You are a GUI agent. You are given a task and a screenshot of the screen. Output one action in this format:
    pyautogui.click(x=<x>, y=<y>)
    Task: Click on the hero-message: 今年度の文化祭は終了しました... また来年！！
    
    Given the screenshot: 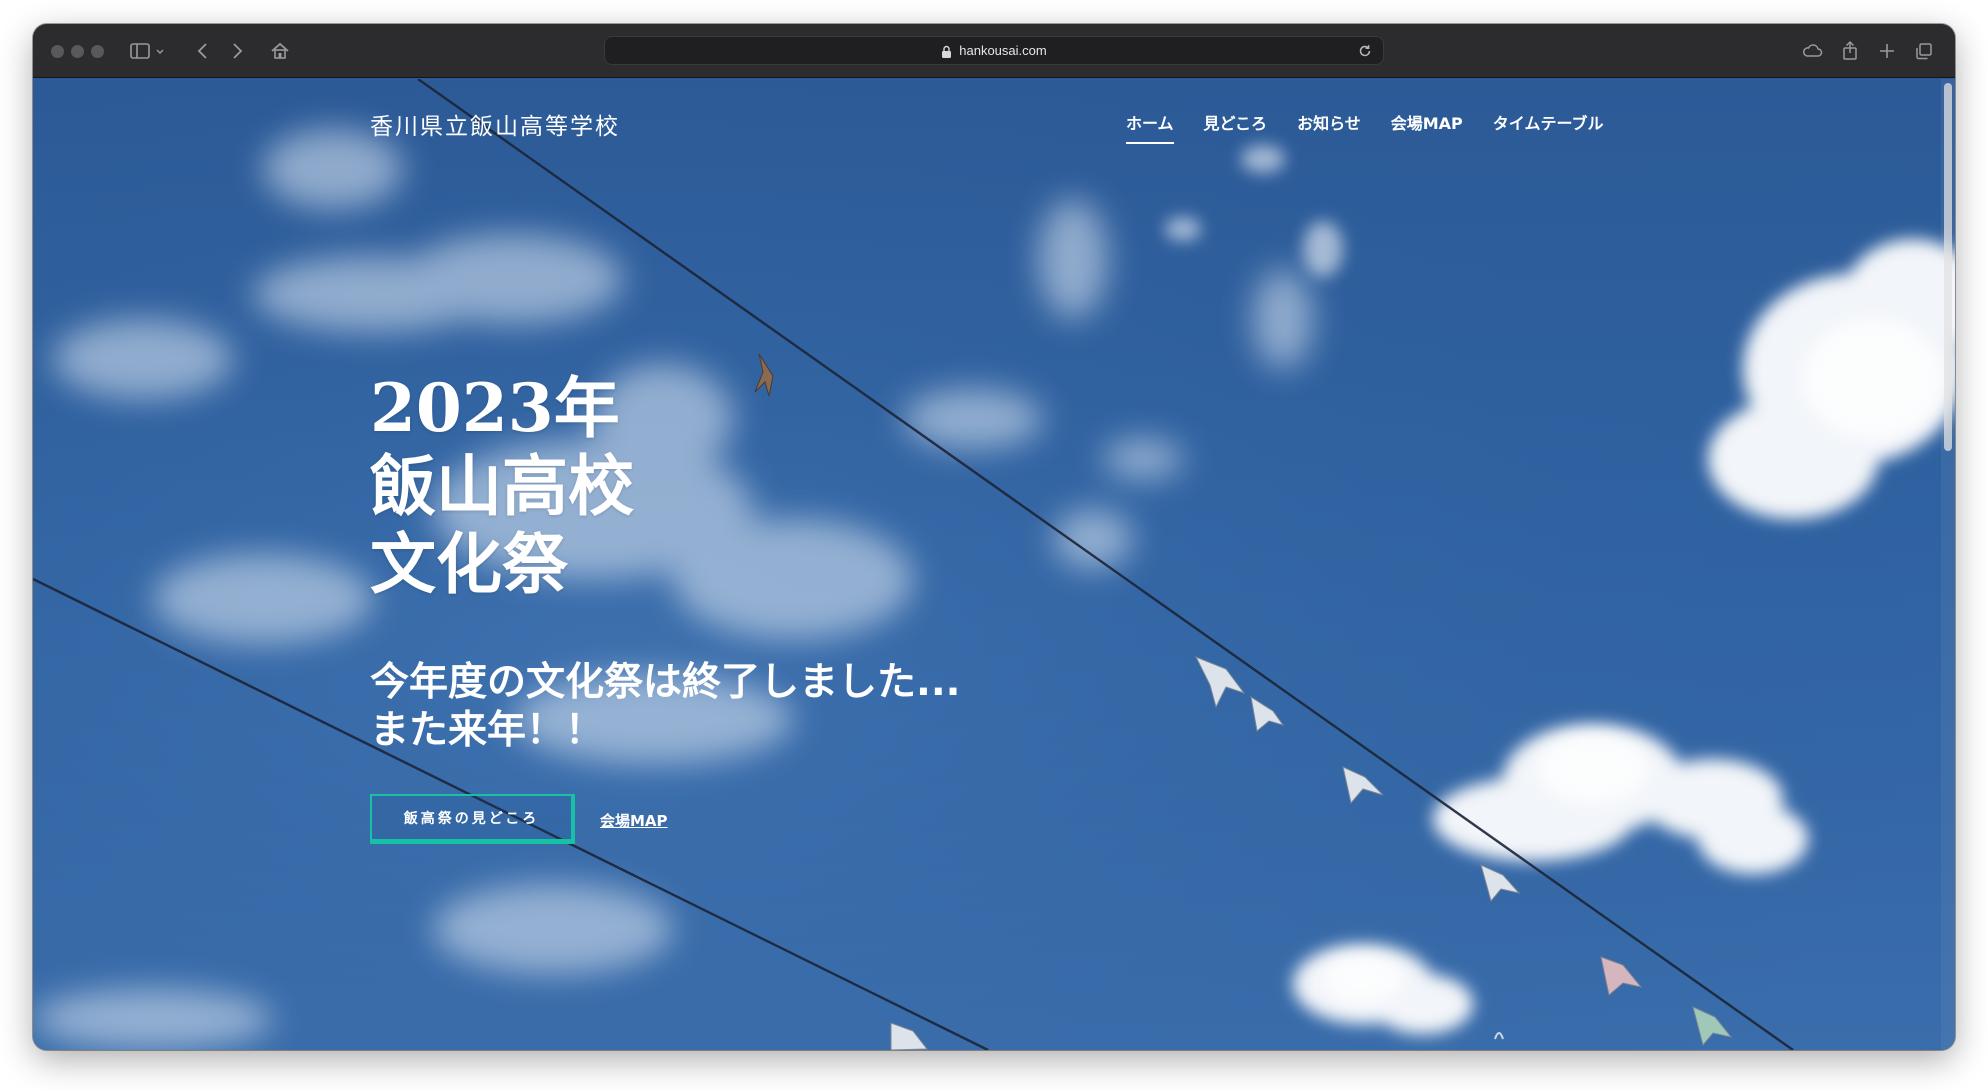 What is the action you would take?
    pyautogui.click(x=665, y=707)
    